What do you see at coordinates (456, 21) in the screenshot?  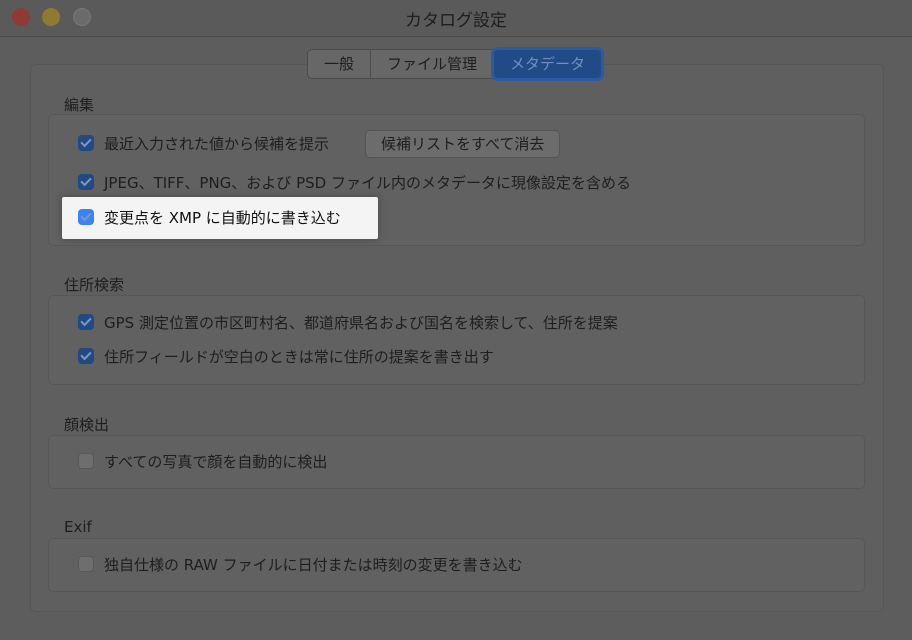 I see `window-title: カタログ設定` at bounding box center [456, 21].